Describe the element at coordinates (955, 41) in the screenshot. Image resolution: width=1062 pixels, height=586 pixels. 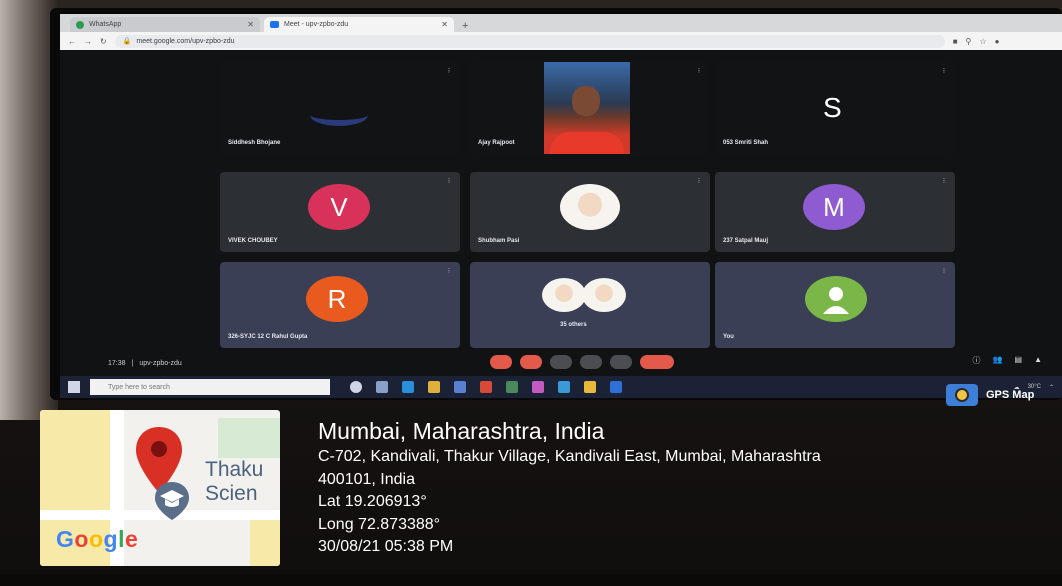
I see `camera-icon: ■` at that location.